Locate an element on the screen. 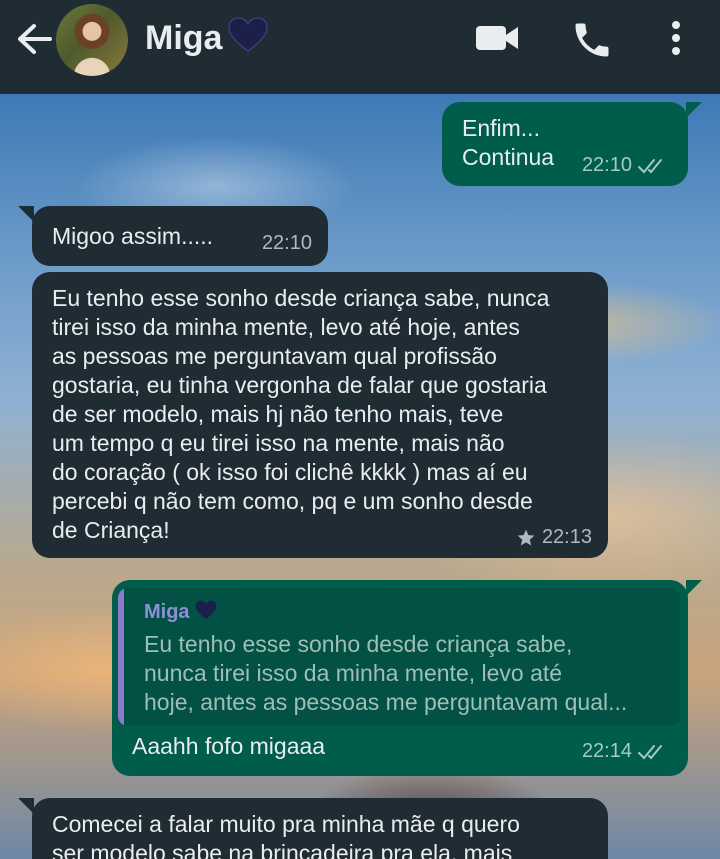  contact-title: Miga is located at coordinates (207, 38).